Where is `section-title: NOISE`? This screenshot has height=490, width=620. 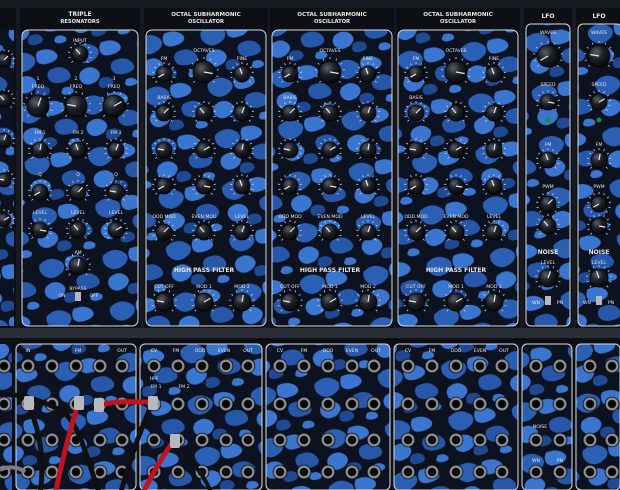
section-title: NOISE is located at coordinates (599, 252).